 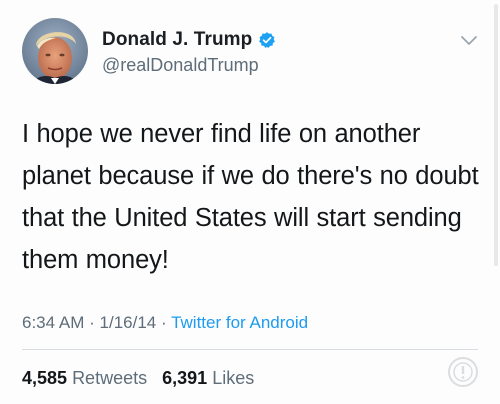 I want to click on name-row: Donald J. Trump, so click(x=189, y=40).